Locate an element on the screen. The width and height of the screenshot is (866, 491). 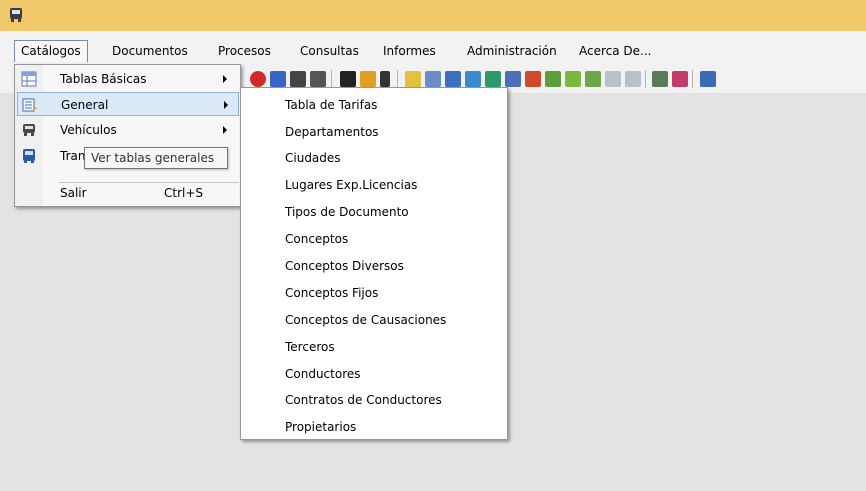
submenu-item-departamentos: Departamentos is located at coordinates (332, 132).